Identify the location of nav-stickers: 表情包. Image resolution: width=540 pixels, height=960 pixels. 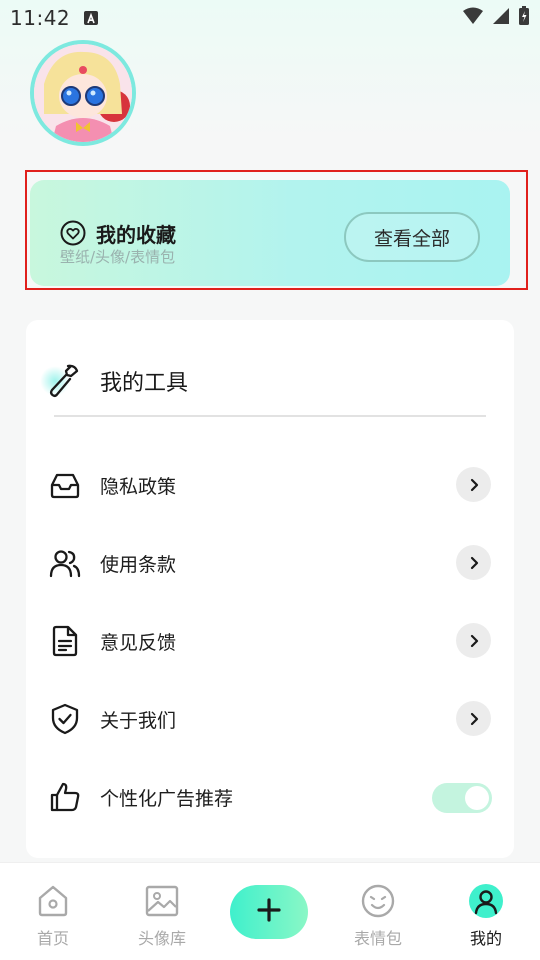
(378, 911).